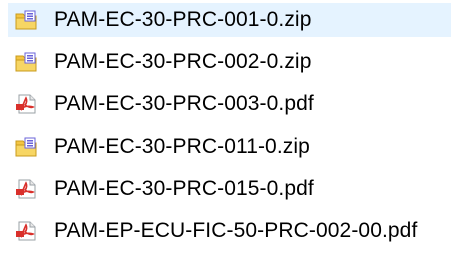 This screenshot has width=451, height=253. What do you see at coordinates (182, 147) in the screenshot?
I see `file-name: PAM-EC-30-PRC-011-0.zip` at bounding box center [182, 147].